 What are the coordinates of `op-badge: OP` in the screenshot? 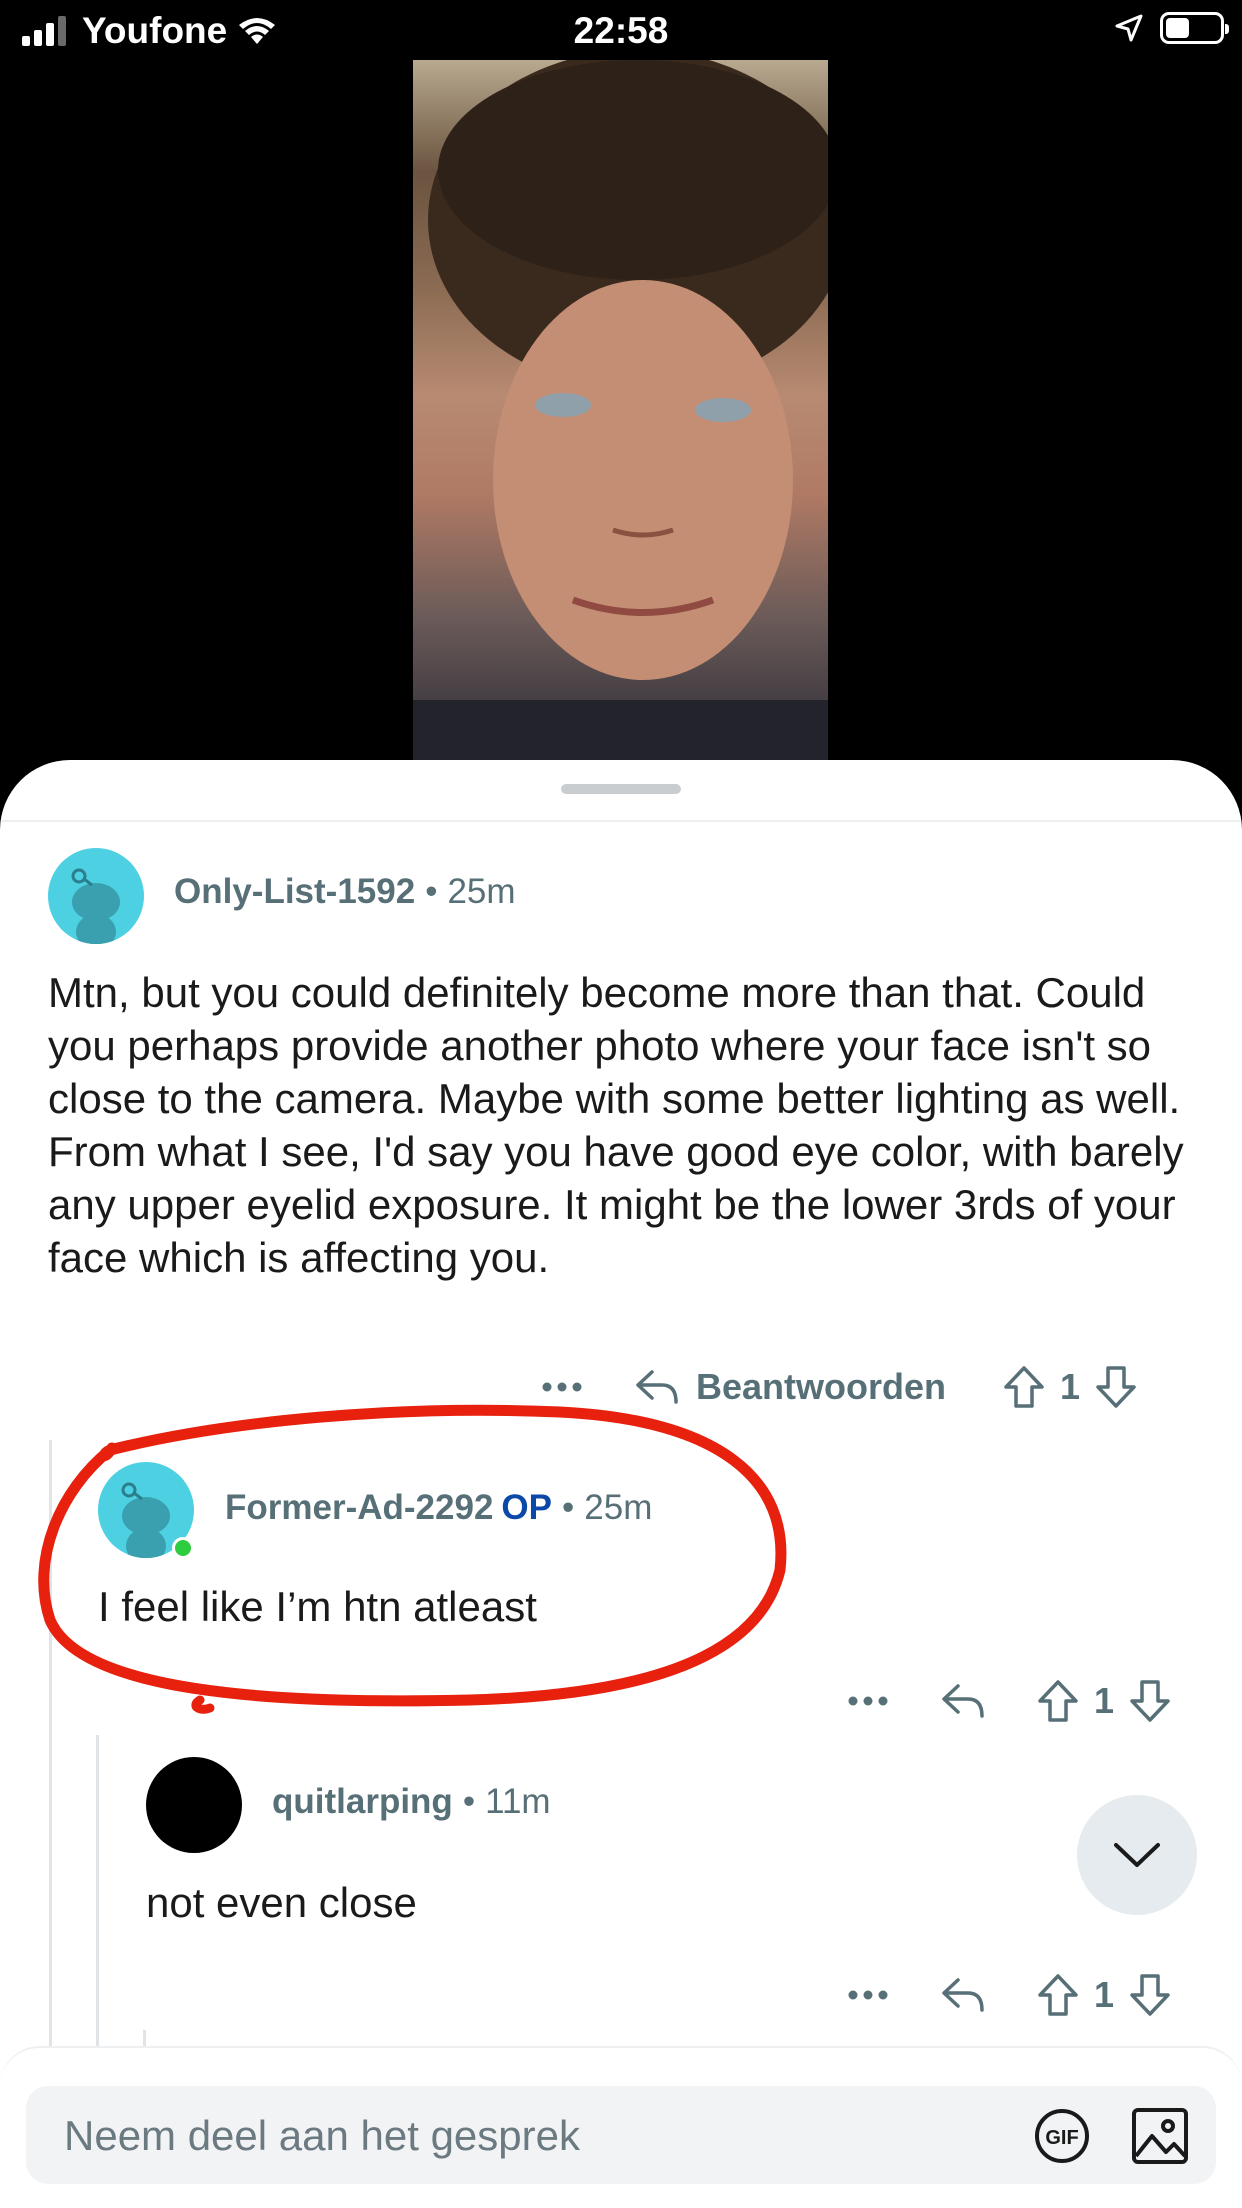 It's located at (526, 1507).